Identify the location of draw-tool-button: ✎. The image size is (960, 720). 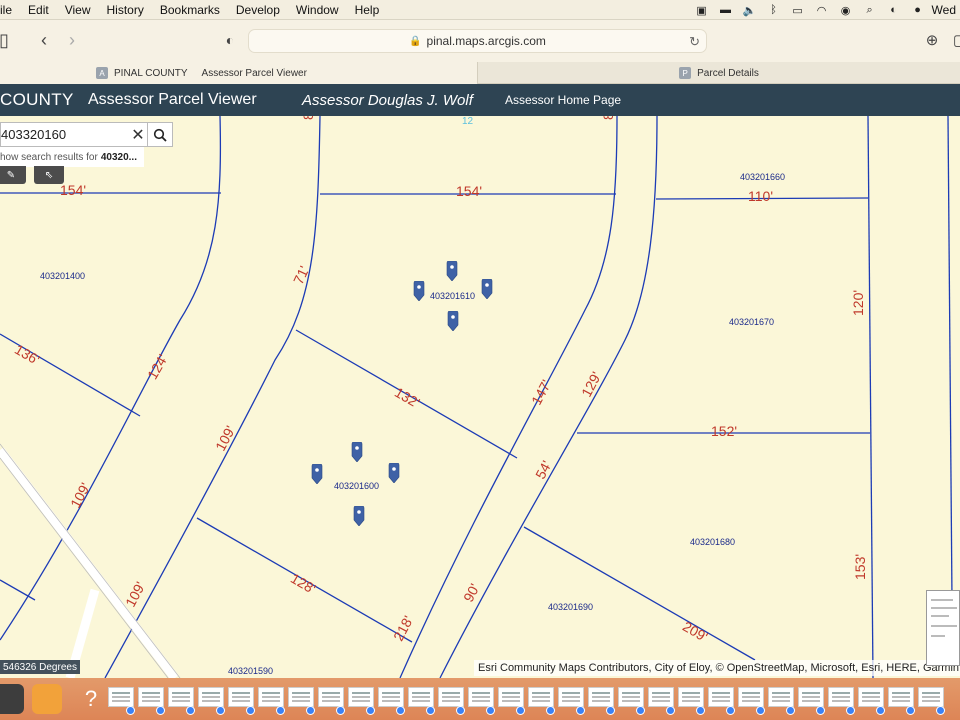
(13, 175).